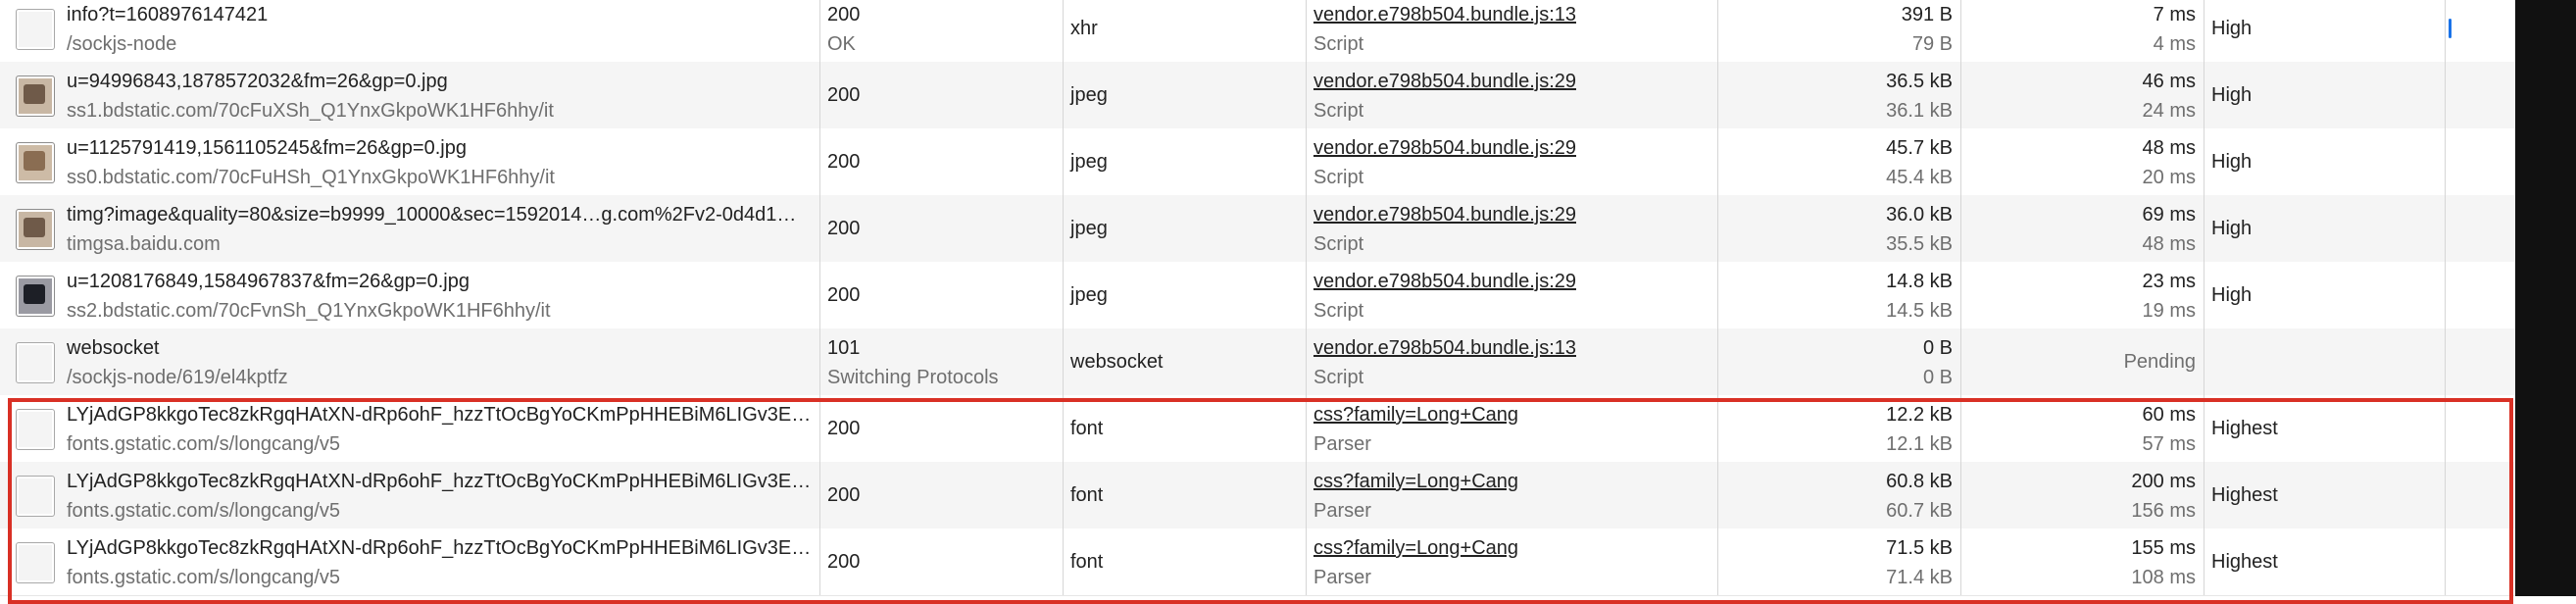 The width and height of the screenshot is (2576, 604). Describe the element at coordinates (1512, 361) in the screenshot. I see `initiator-cell: vendor.e798b504.bundle.js:13 Script` at that location.